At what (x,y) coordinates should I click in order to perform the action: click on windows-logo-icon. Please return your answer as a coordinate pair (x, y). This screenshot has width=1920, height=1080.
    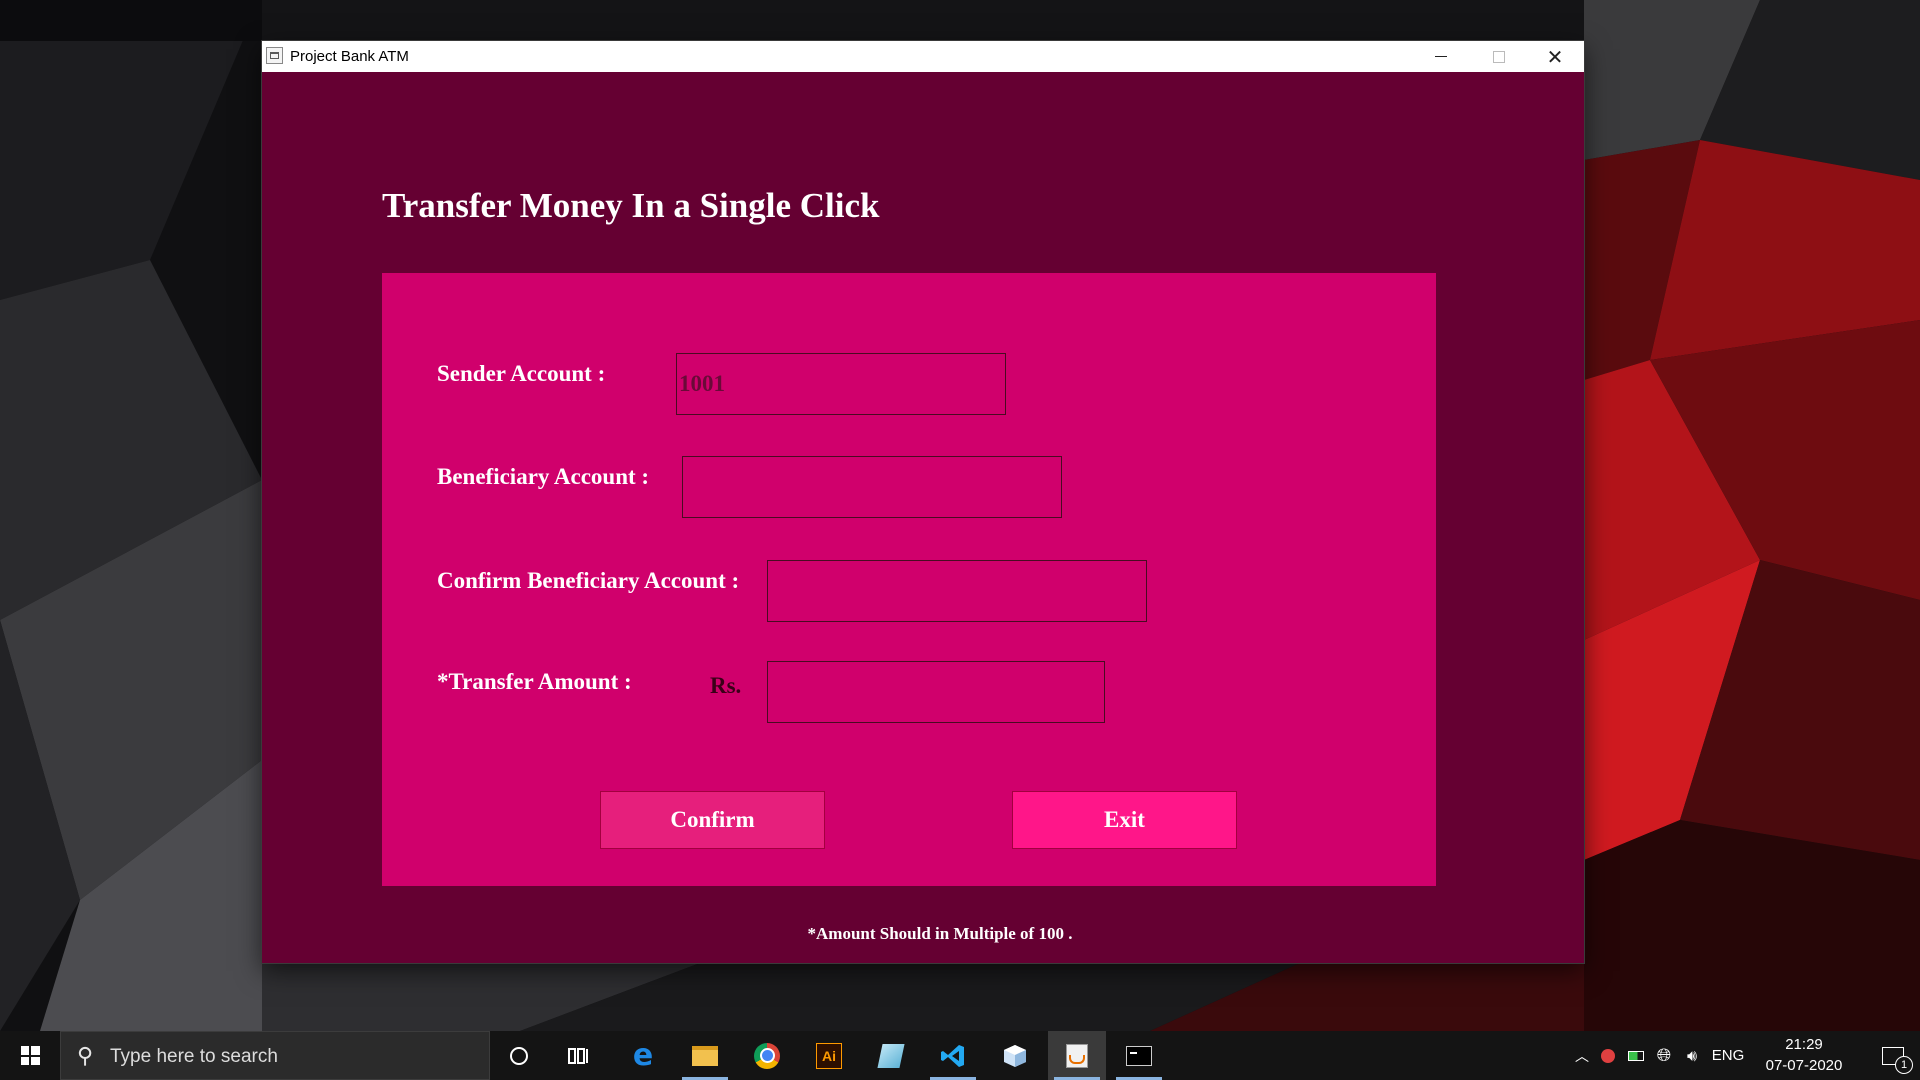
    Looking at the image, I should click on (30, 1055).